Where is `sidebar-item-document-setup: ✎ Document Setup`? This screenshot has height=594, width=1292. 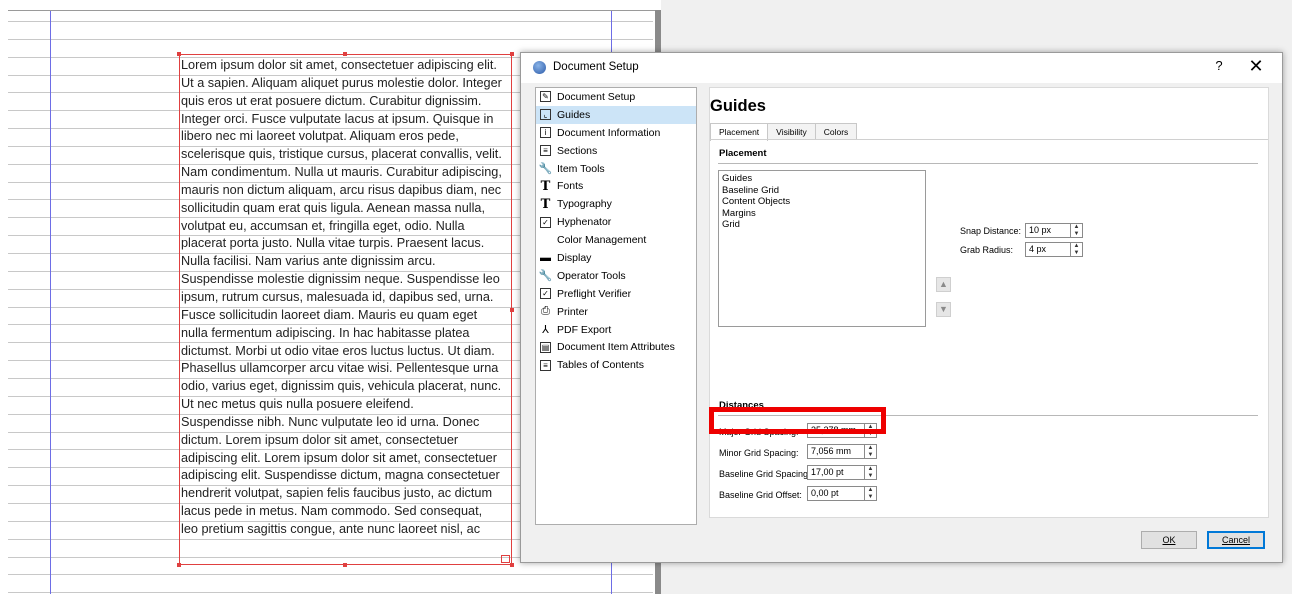 sidebar-item-document-setup: ✎ Document Setup is located at coordinates (616, 97).